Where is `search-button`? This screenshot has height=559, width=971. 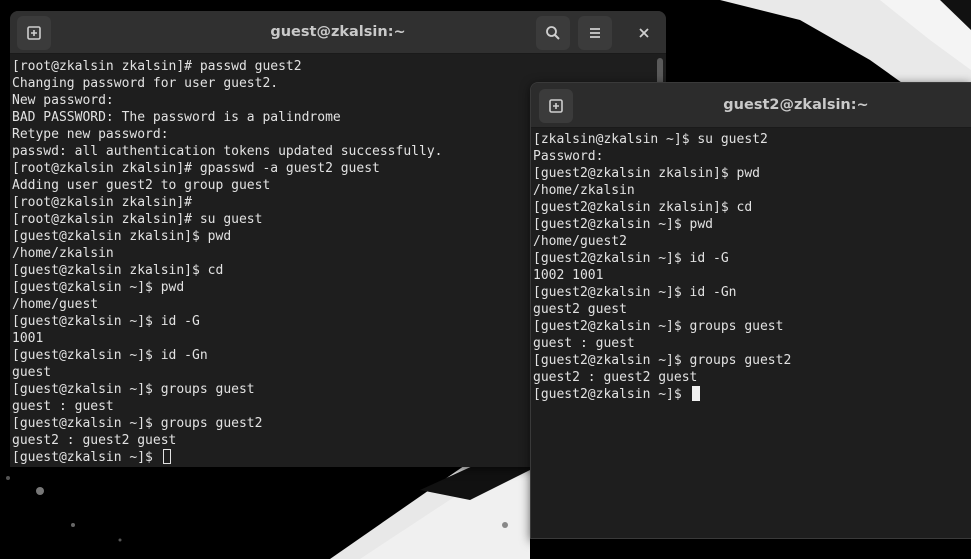 search-button is located at coordinates (553, 33).